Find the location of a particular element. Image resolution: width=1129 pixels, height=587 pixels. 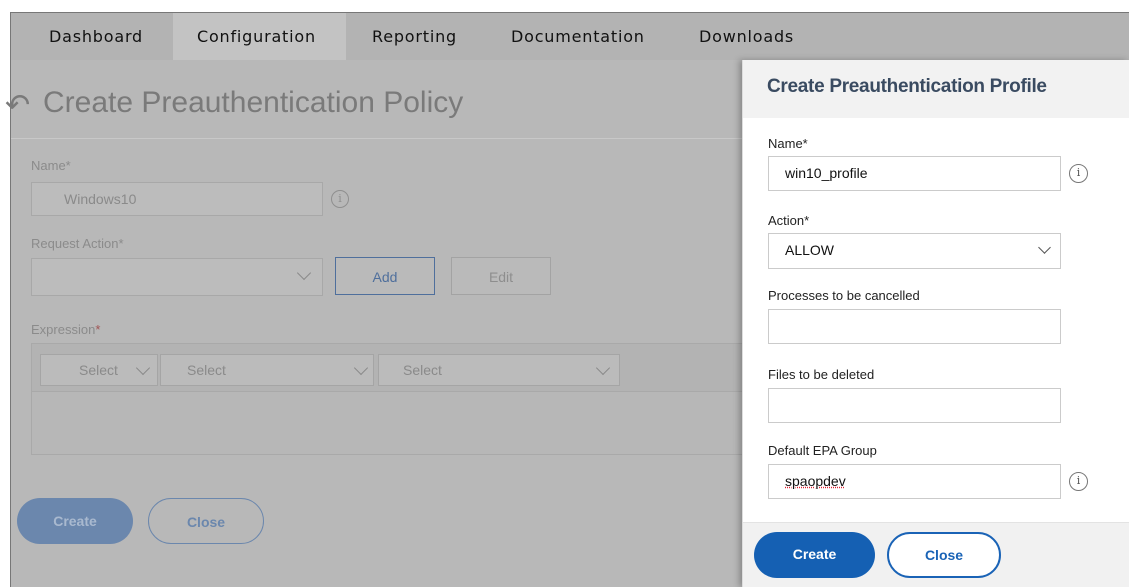

panel-header: Create Preauthentication Profile is located at coordinates (936, 89).